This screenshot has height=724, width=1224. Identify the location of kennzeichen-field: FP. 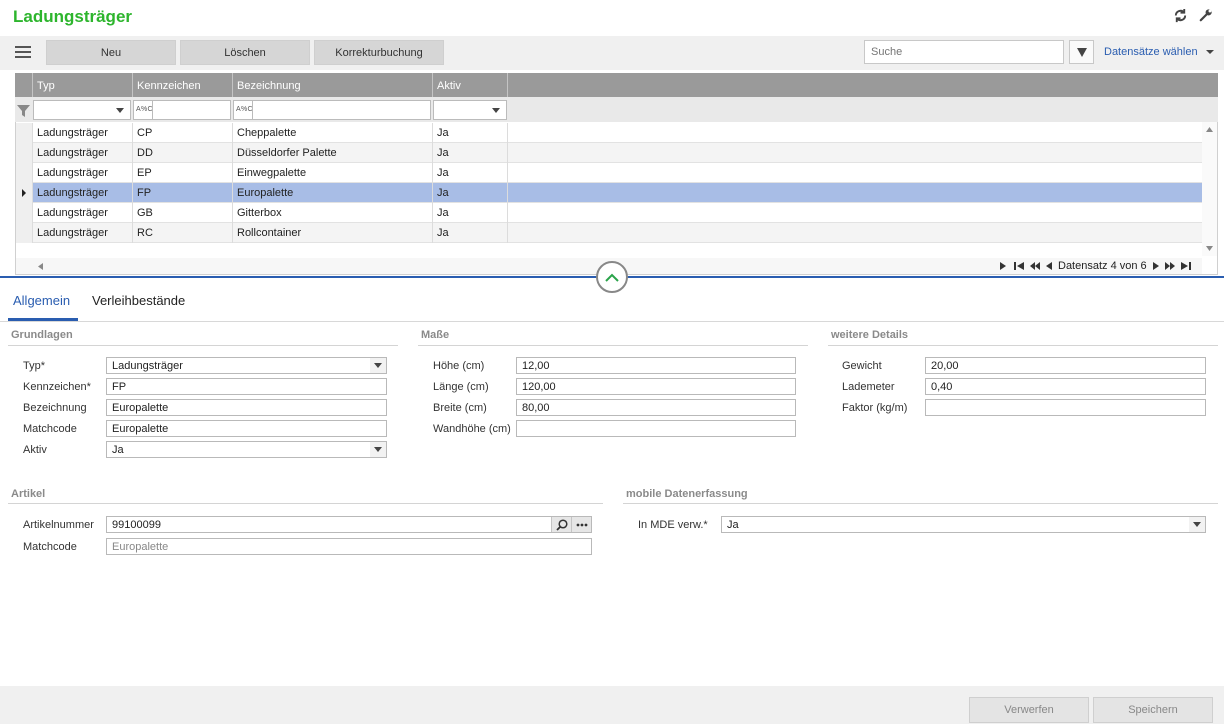
(246, 386).